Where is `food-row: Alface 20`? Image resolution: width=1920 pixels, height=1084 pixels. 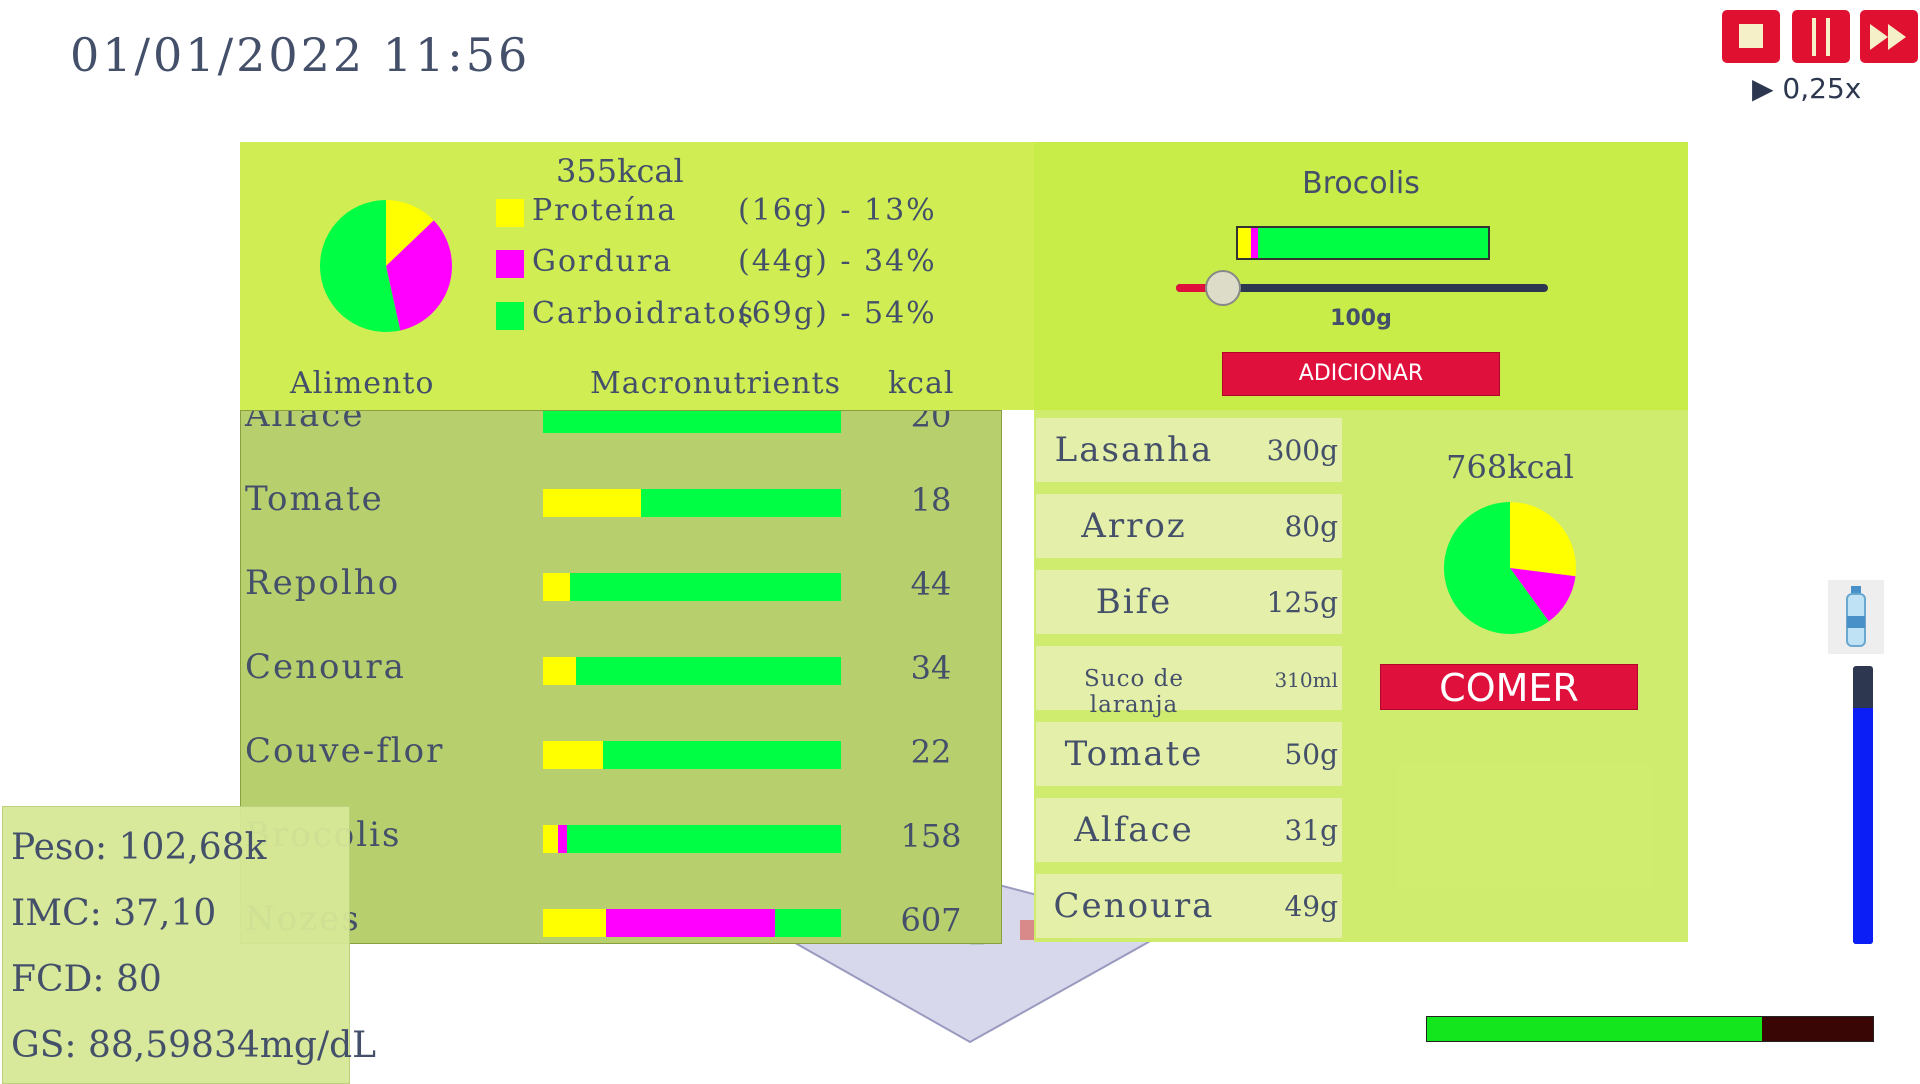
food-row: Alface 20 is located at coordinates (621, 437).